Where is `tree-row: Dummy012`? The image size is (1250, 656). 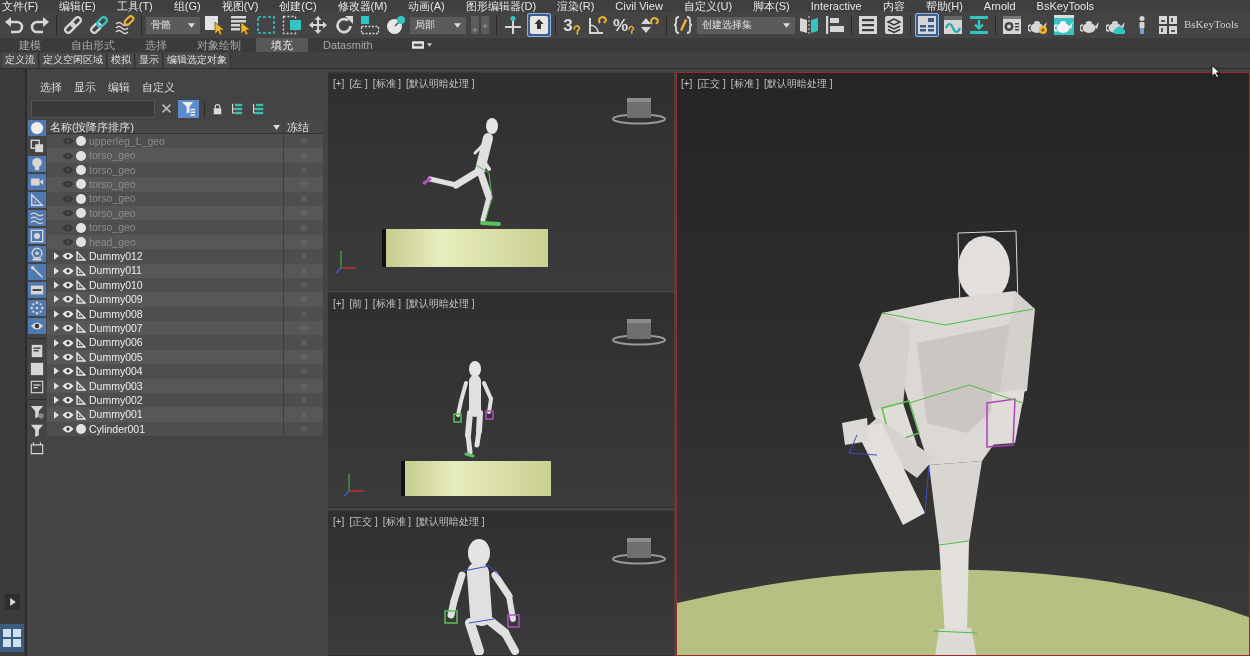 tree-row: Dummy012 is located at coordinates (185, 256).